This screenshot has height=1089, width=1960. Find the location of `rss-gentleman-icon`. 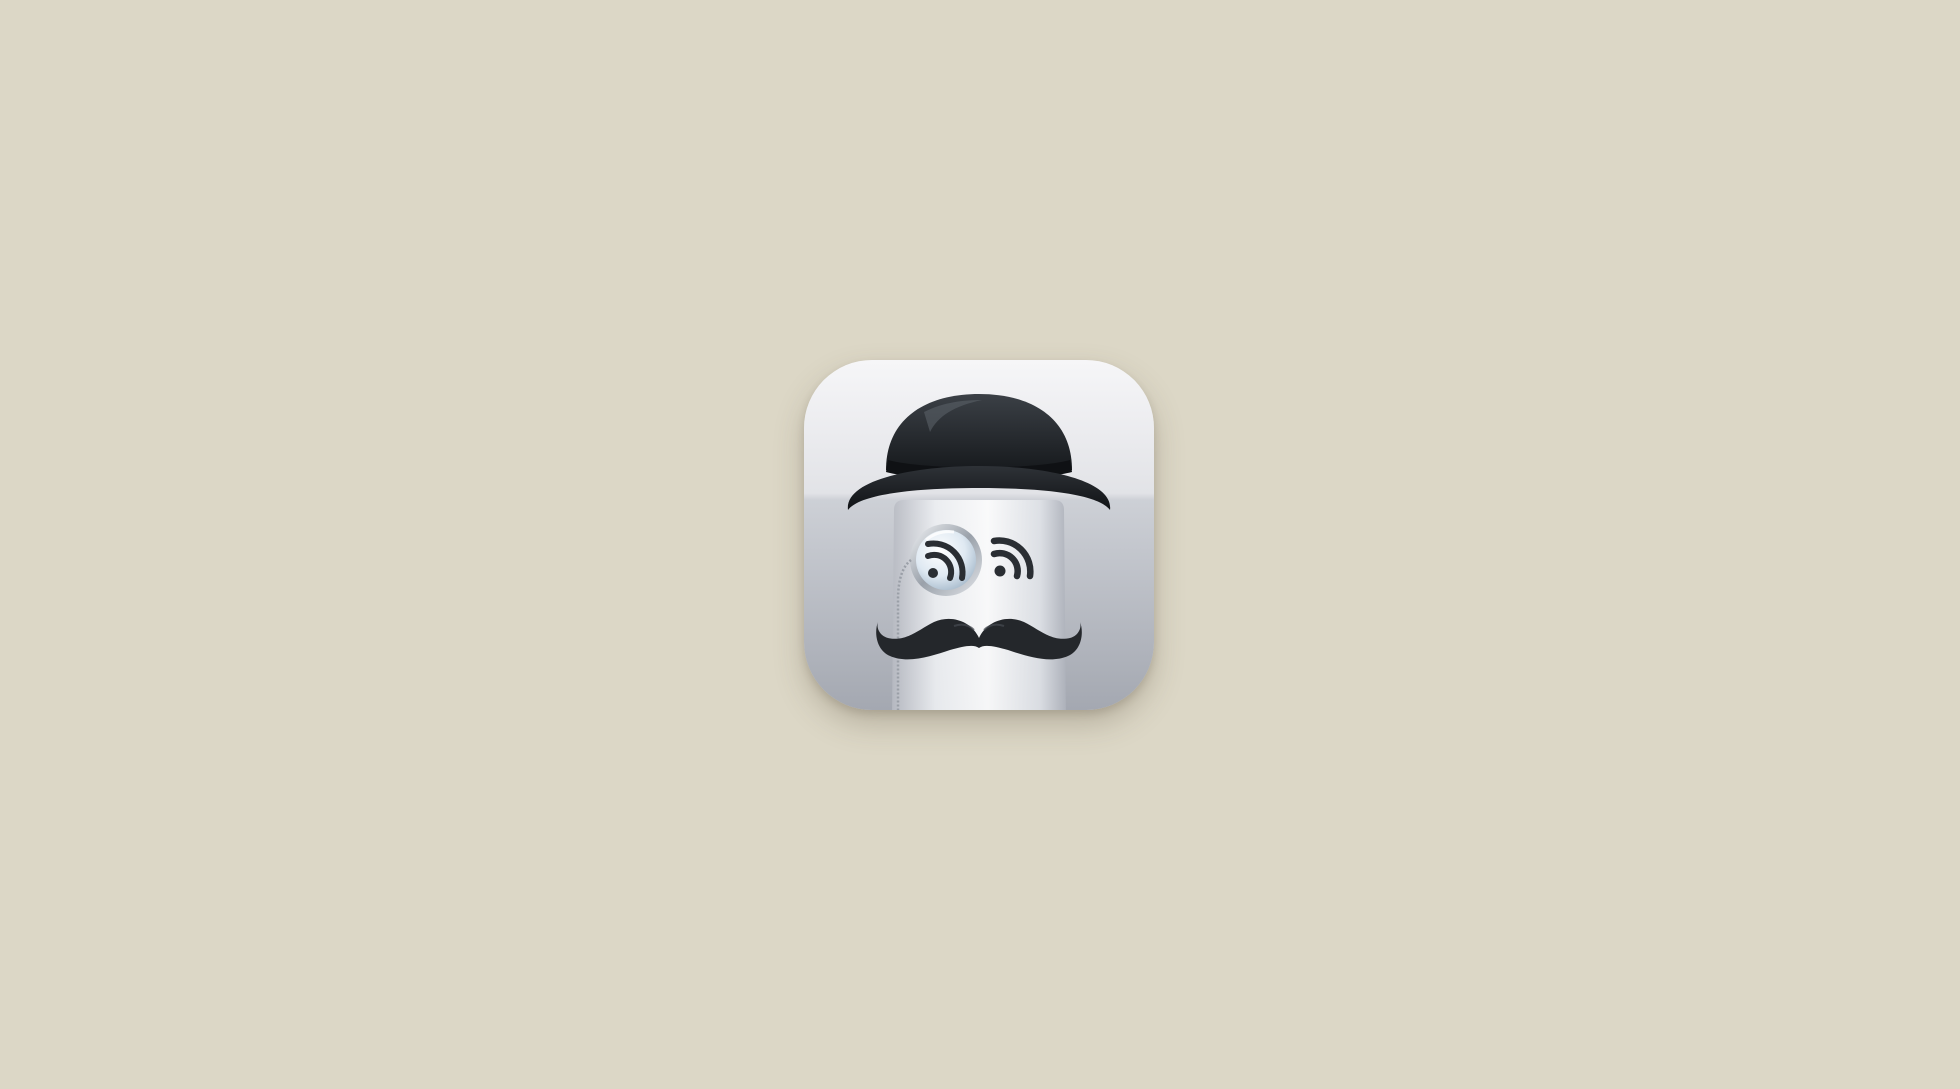

rss-gentleman-icon is located at coordinates (979, 535).